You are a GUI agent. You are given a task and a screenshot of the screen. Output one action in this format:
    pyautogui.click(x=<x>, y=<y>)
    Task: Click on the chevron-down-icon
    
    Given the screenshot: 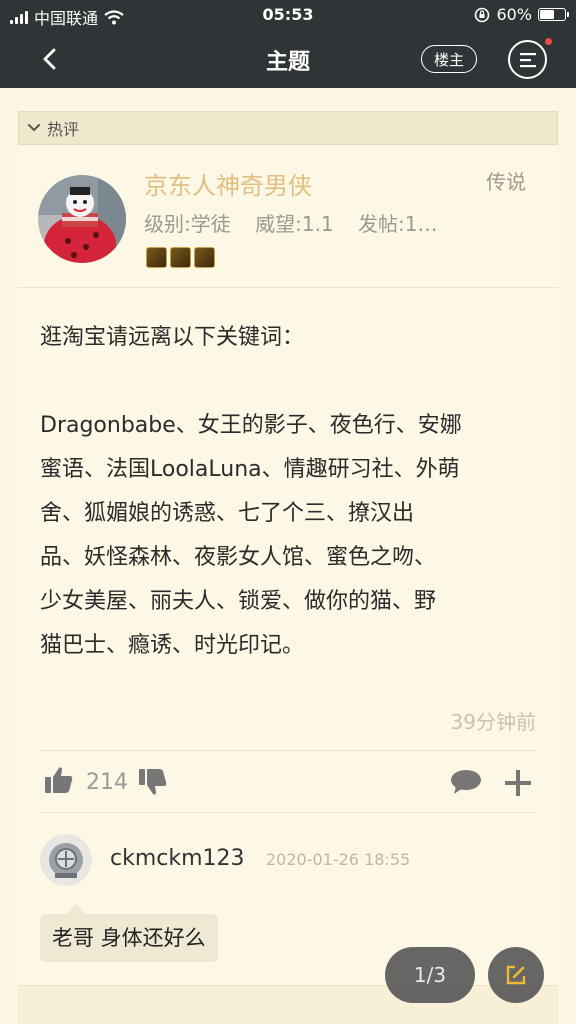 What is the action you would take?
    pyautogui.click(x=34, y=128)
    